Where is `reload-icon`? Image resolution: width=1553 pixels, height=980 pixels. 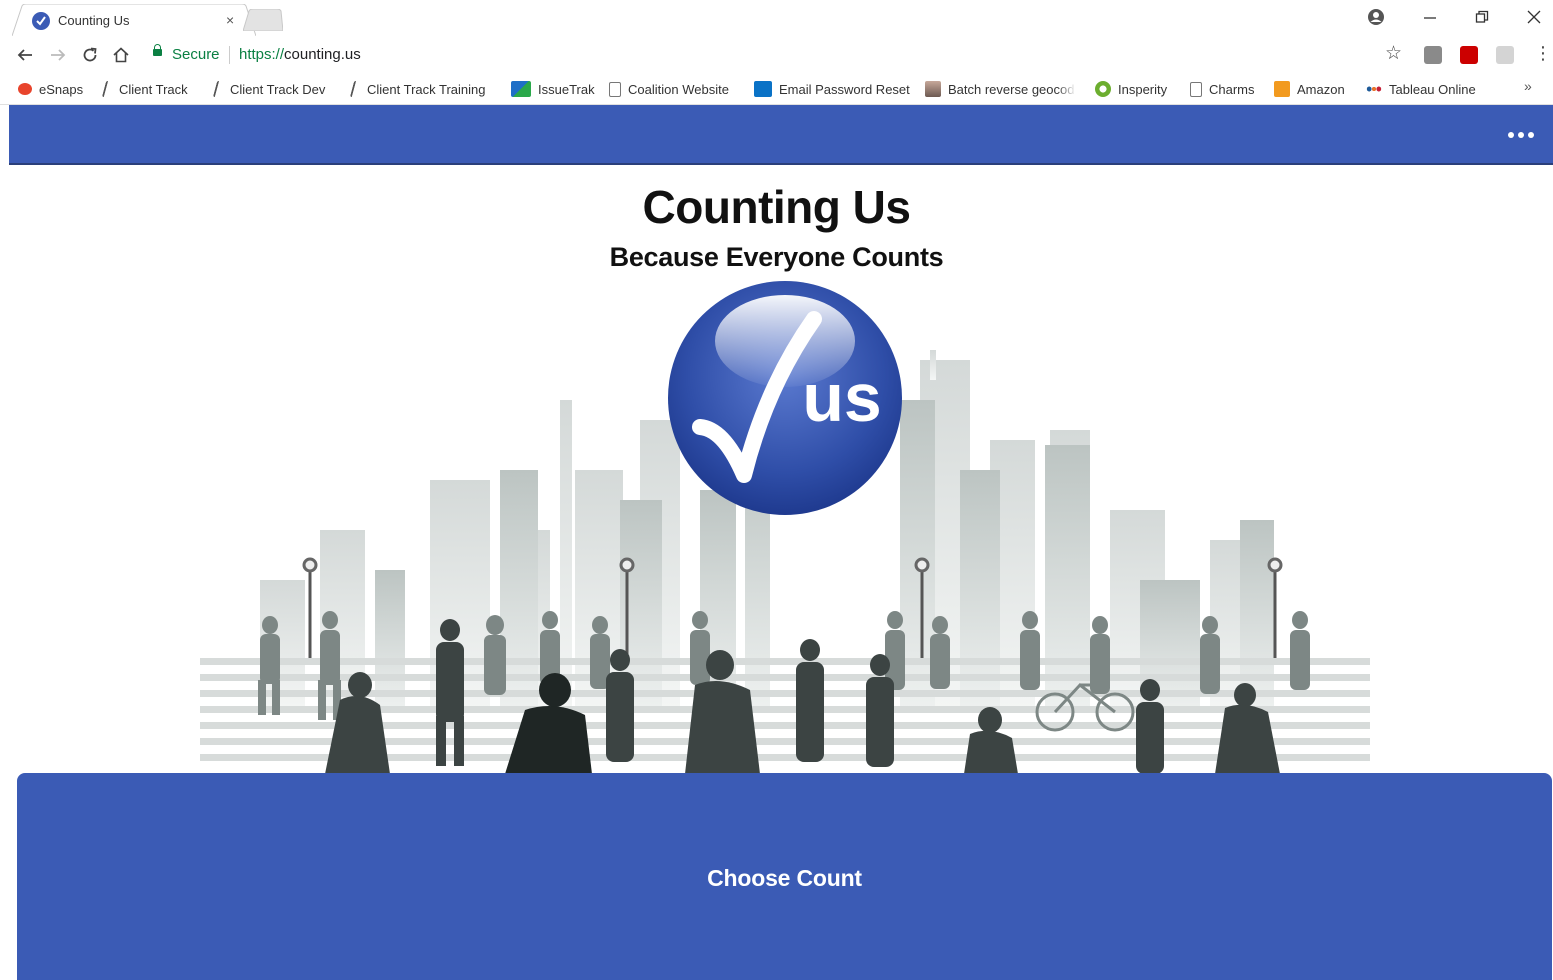 reload-icon is located at coordinates (90, 55).